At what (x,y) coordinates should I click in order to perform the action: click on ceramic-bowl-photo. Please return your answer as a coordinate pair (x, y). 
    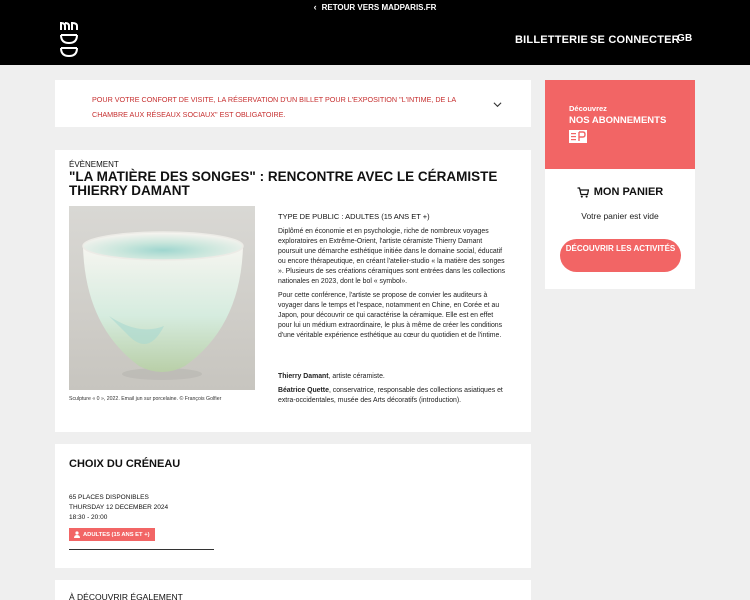
    Looking at the image, I should click on (162, 298).